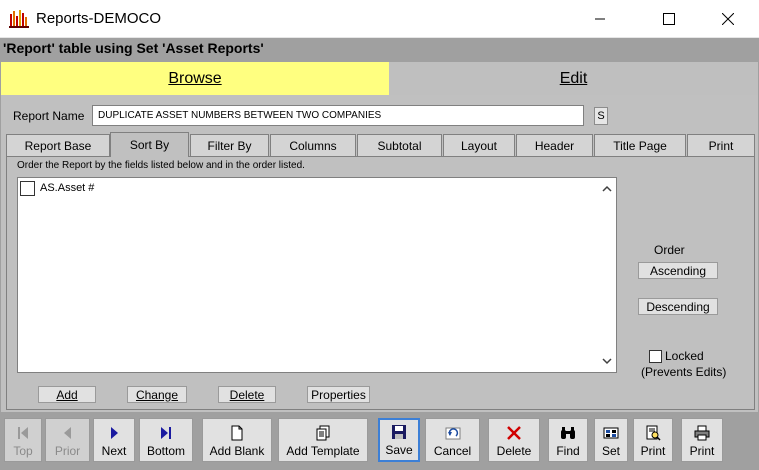  I want to click on save-button: Save, so click(399, 440).